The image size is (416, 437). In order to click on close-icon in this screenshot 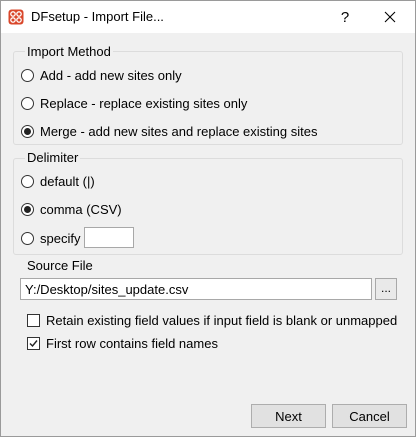, I will do `click(390, 17)`.